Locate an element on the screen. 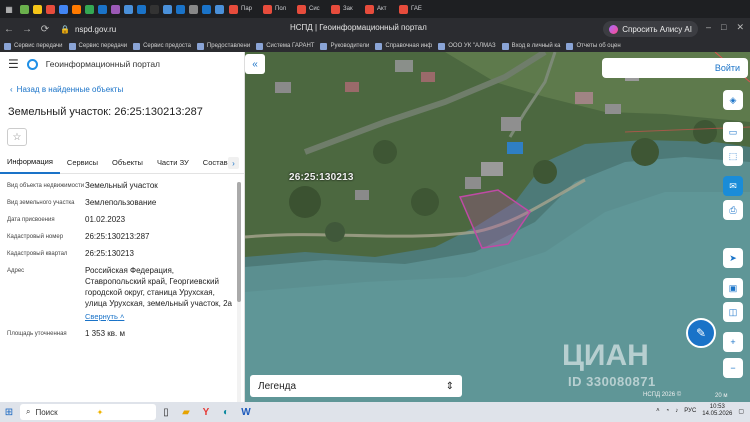 Image resolution: width=750 pixels, height=422 pixels. minimap-icon: ◫ is located at coordinates (733, 312).